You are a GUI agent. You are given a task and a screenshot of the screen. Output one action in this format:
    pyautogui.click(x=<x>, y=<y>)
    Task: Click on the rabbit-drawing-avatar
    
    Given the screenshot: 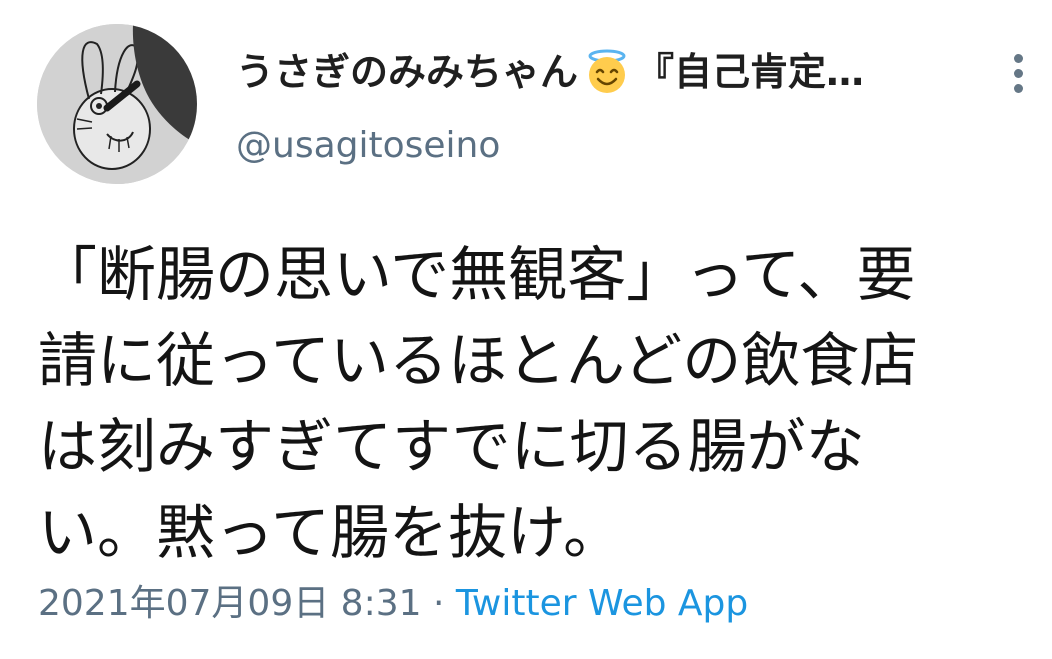 What is the action you would take?
    pyautogui.click(x=117, y=104)
    